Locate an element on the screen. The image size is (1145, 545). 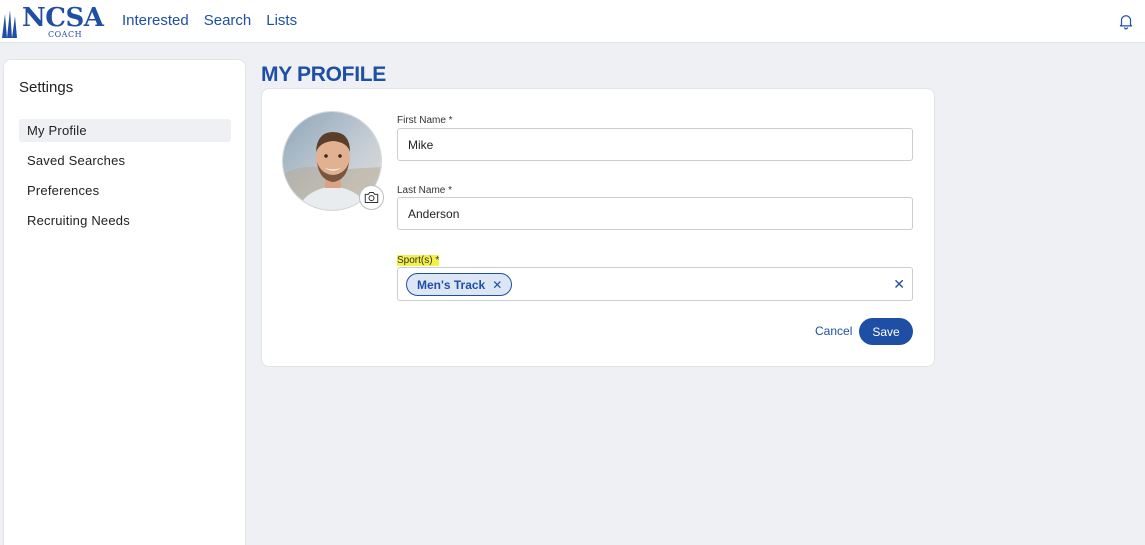
nav-interested: Interested is located at coordinates (155, 20).